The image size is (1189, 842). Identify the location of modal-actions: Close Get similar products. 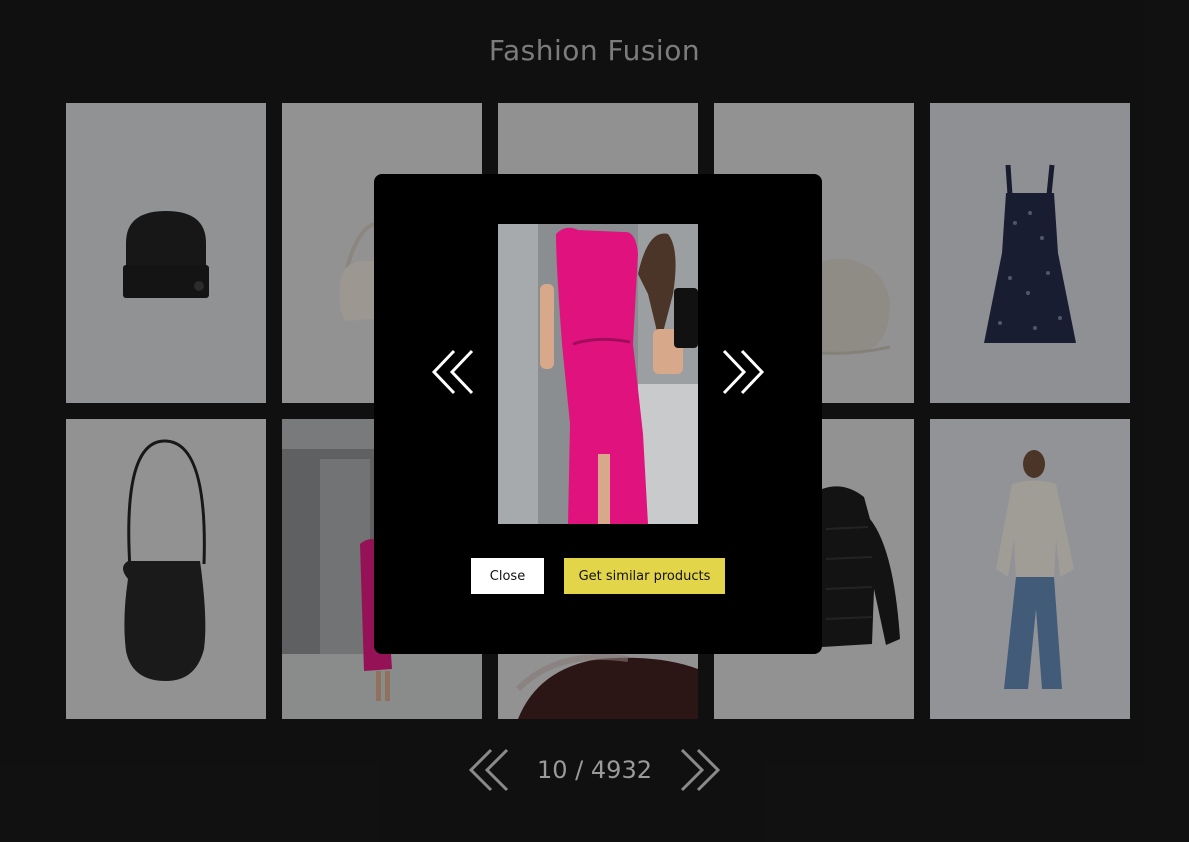
(598, 576).